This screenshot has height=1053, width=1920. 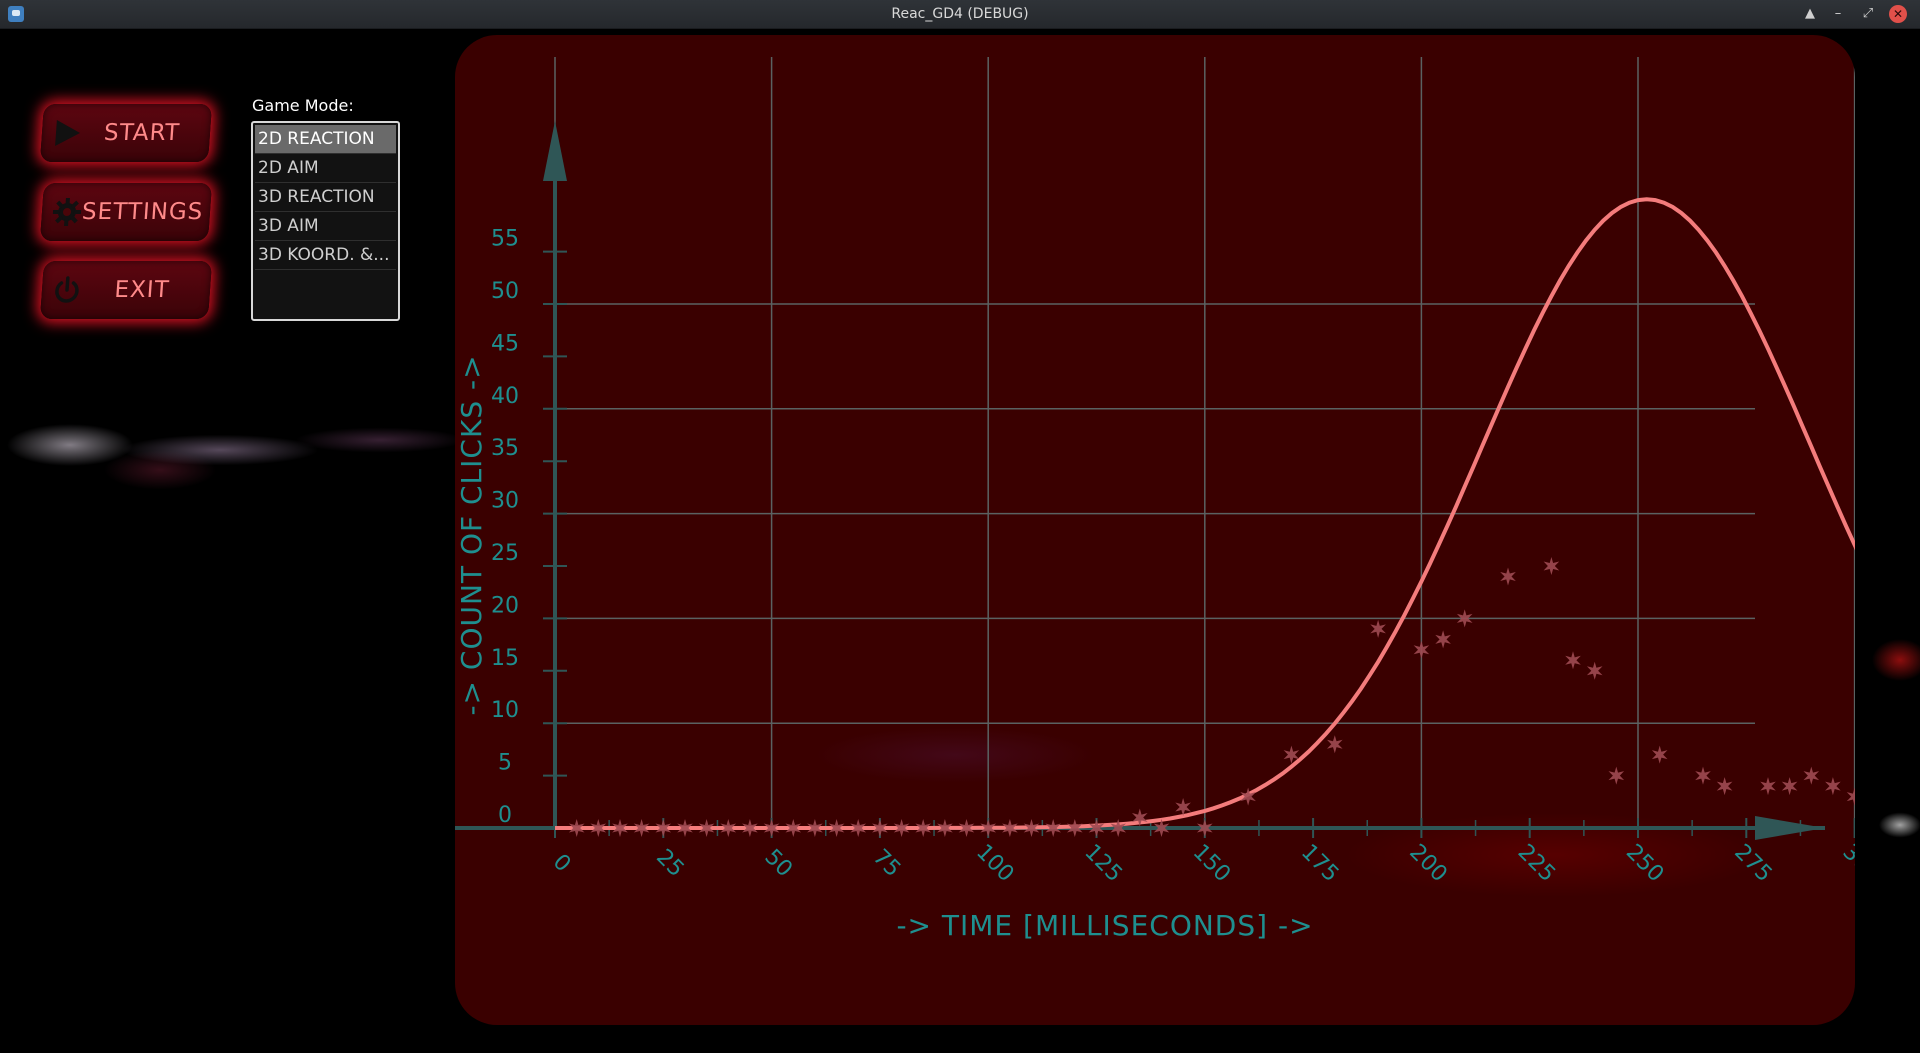 I want to click on background-smoke-right, so click(x=1890, y=730).